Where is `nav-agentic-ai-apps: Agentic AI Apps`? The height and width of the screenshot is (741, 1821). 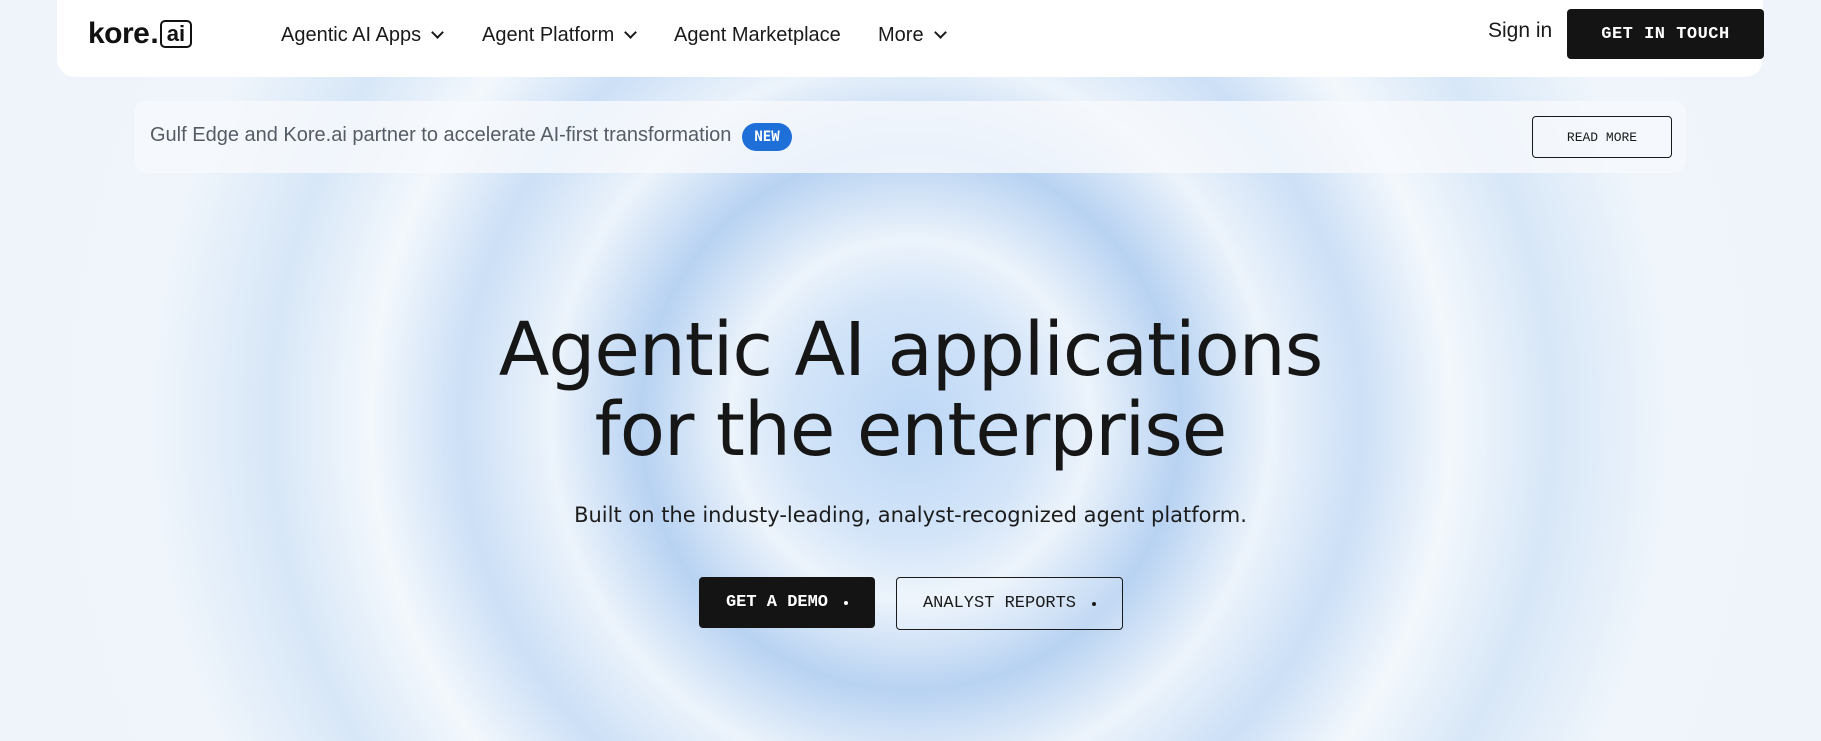
nav-agentic-ai-apps: Agentic AI Apps is located at coordinates (362, 35).